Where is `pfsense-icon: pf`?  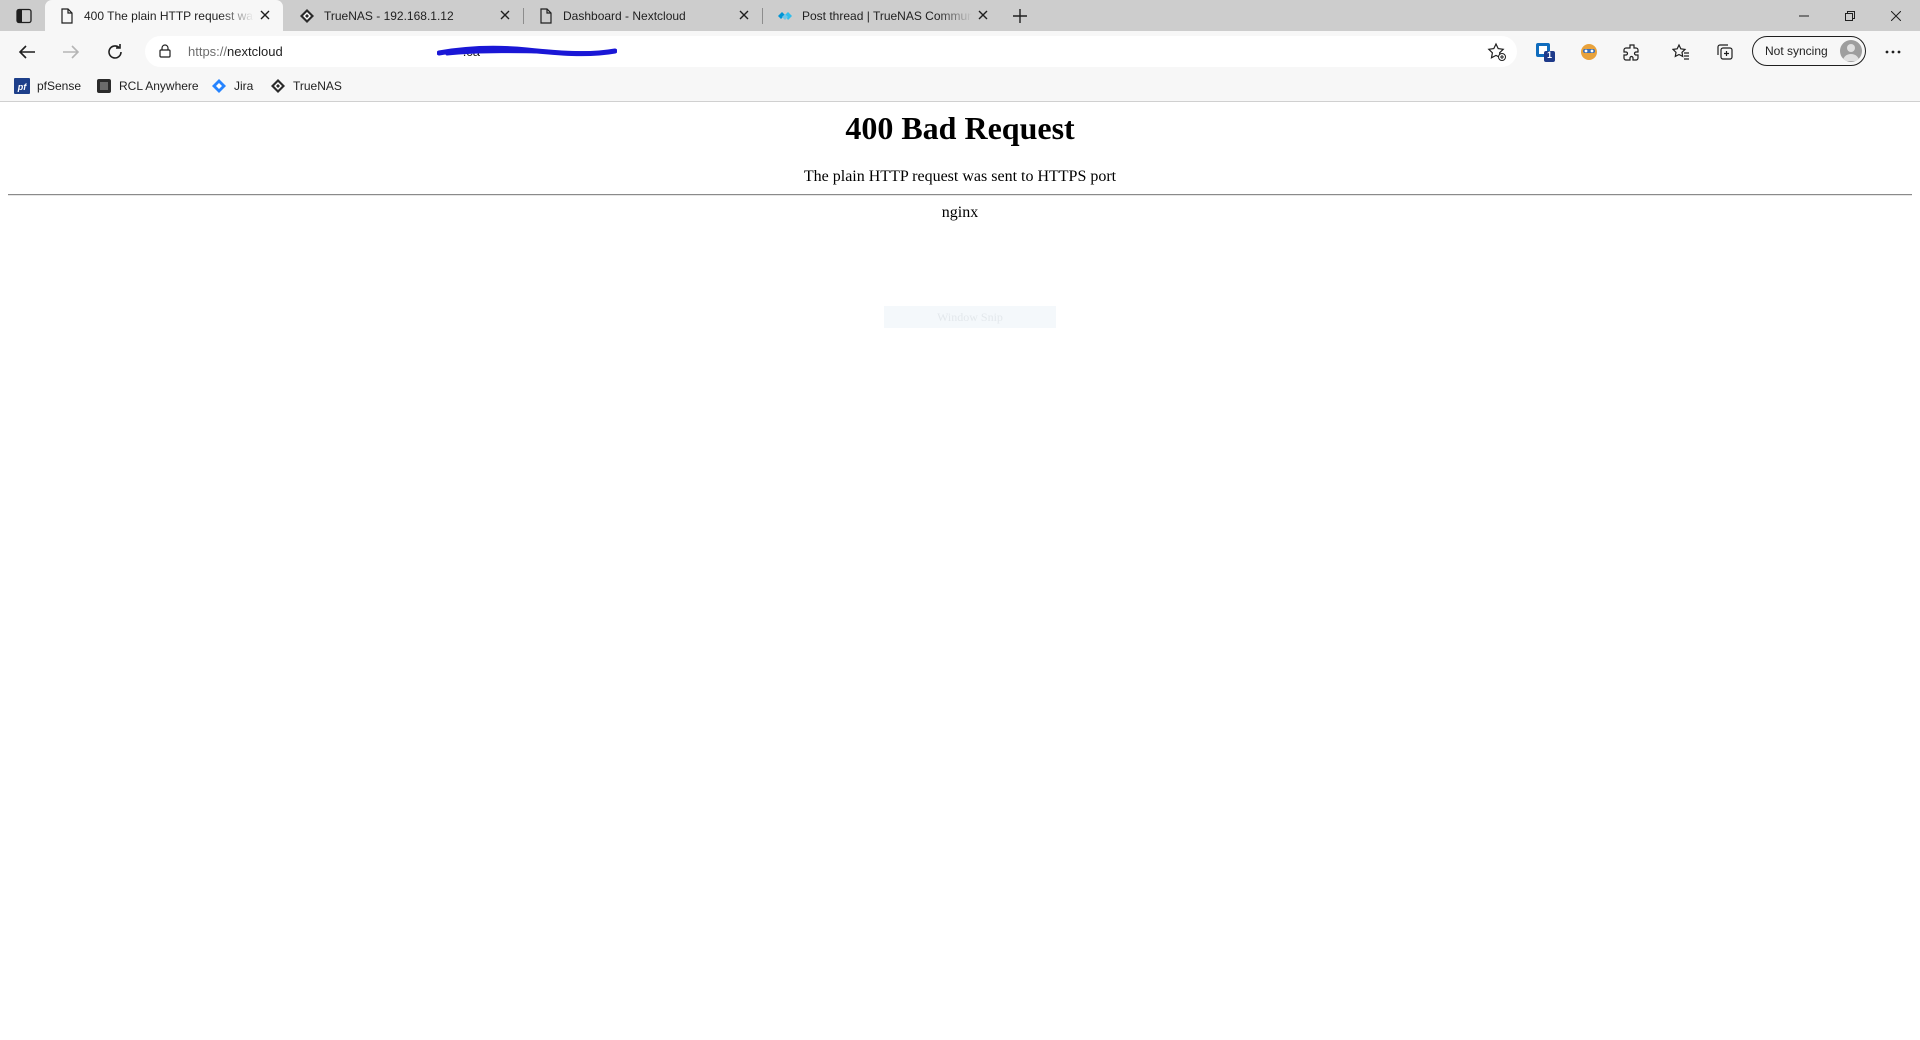
pfsense-icon: pf is located at coordinates (22, 86).